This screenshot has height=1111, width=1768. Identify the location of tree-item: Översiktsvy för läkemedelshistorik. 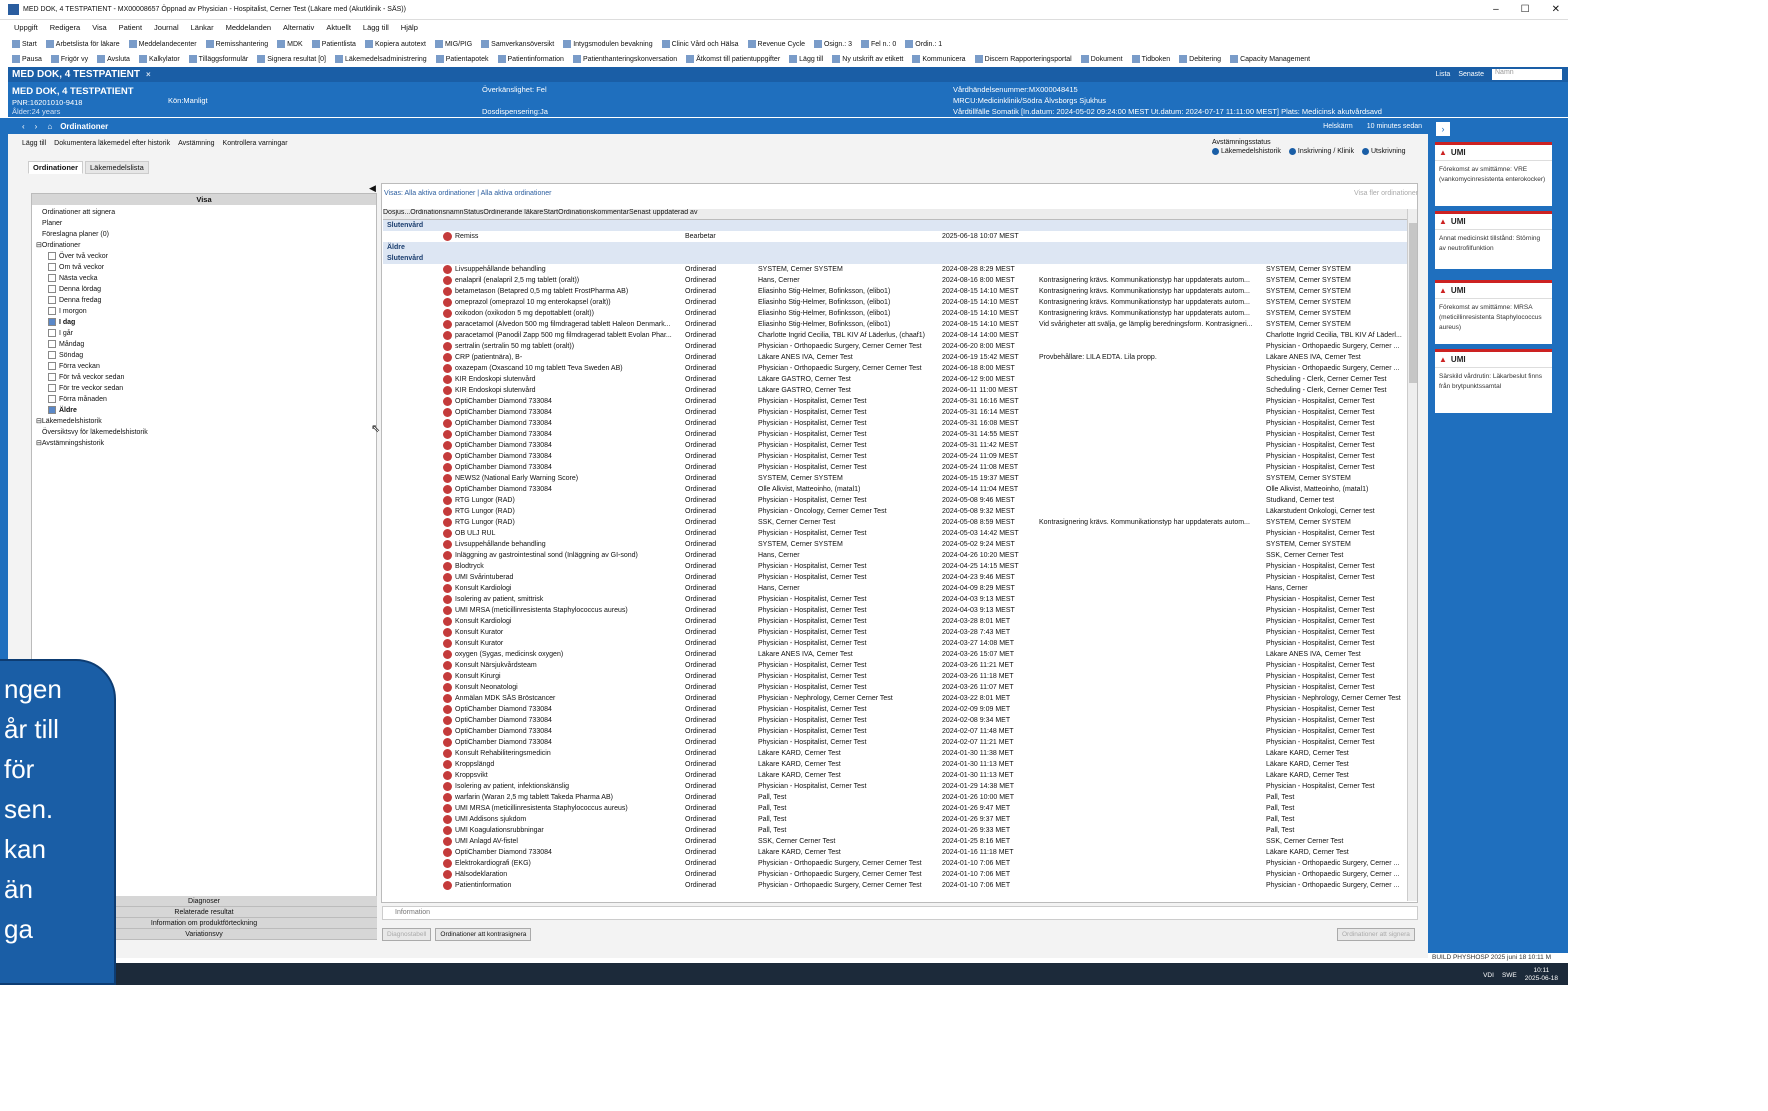
(206, 432).